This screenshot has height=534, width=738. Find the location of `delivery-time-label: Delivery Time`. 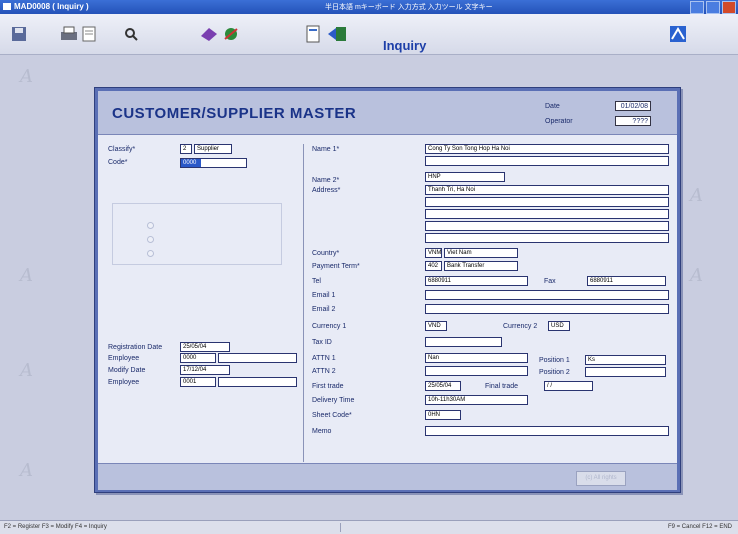

delivery-time-label: Delivery Time is located at coordinates (333, 400).